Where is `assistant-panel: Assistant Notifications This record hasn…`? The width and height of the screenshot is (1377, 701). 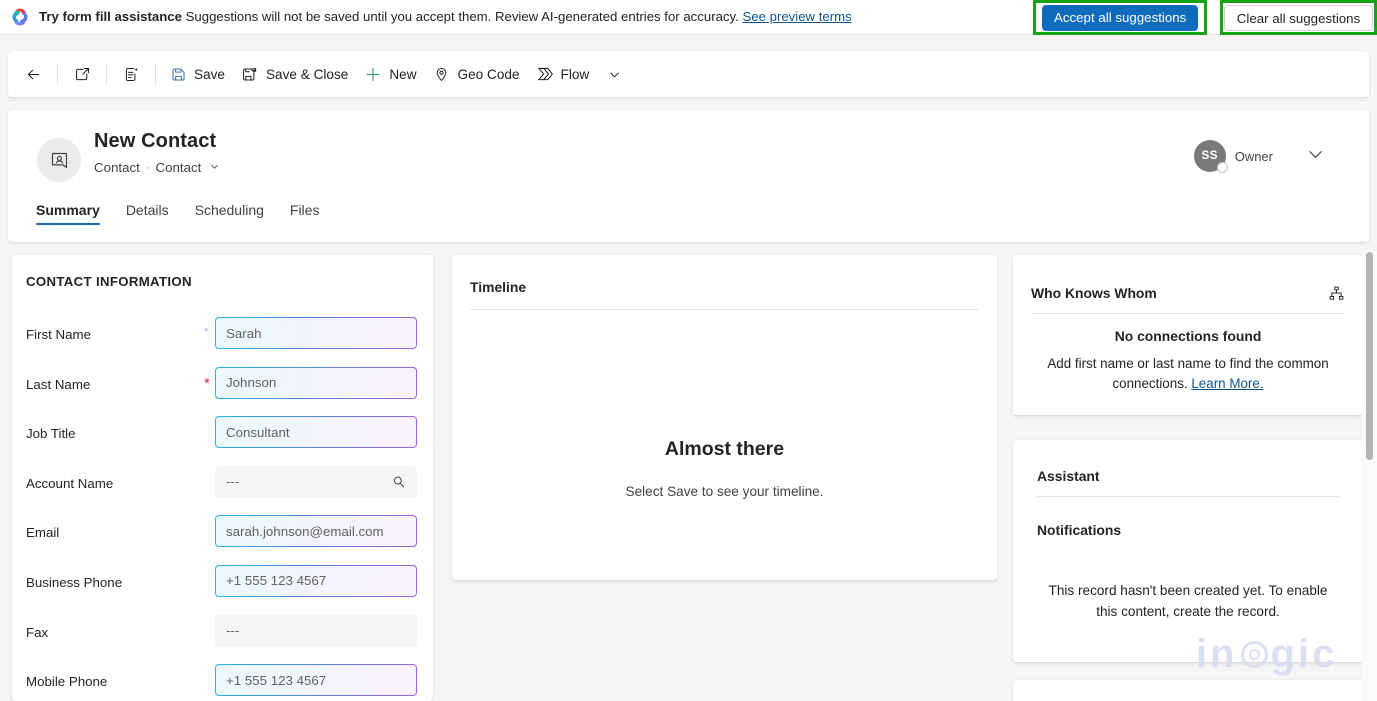
assistant-panel: Assistant Notifications This record hasn… is located at coordinates (1188, 551).